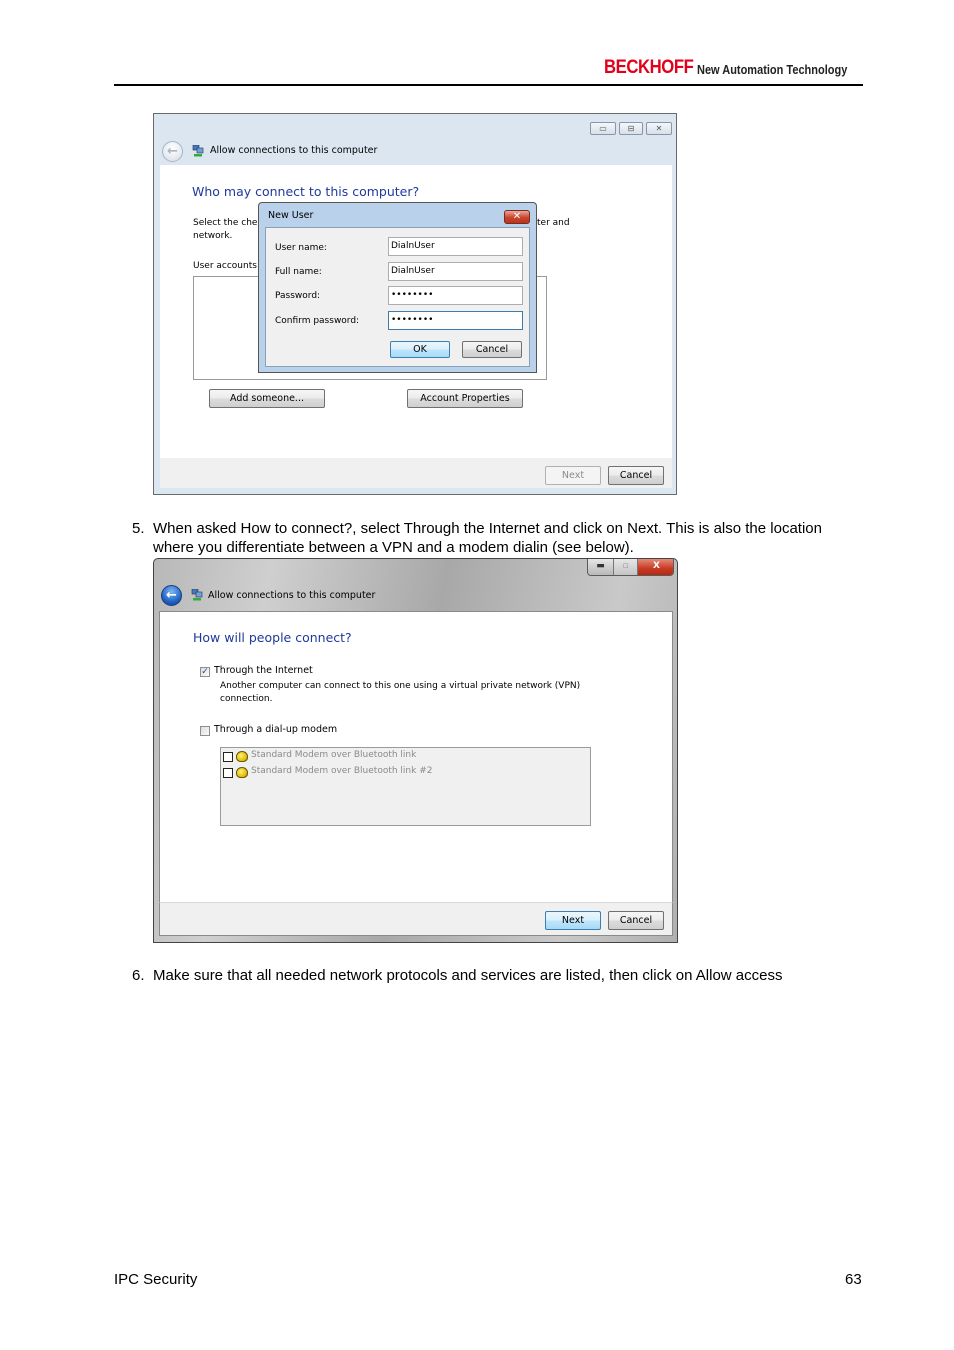 The width and height of the screenshot is (954, 1350). What do you see at coordinates (659, 128) in the screenshot?
I see `close-button: ✕` at bounding box center [659, 128].